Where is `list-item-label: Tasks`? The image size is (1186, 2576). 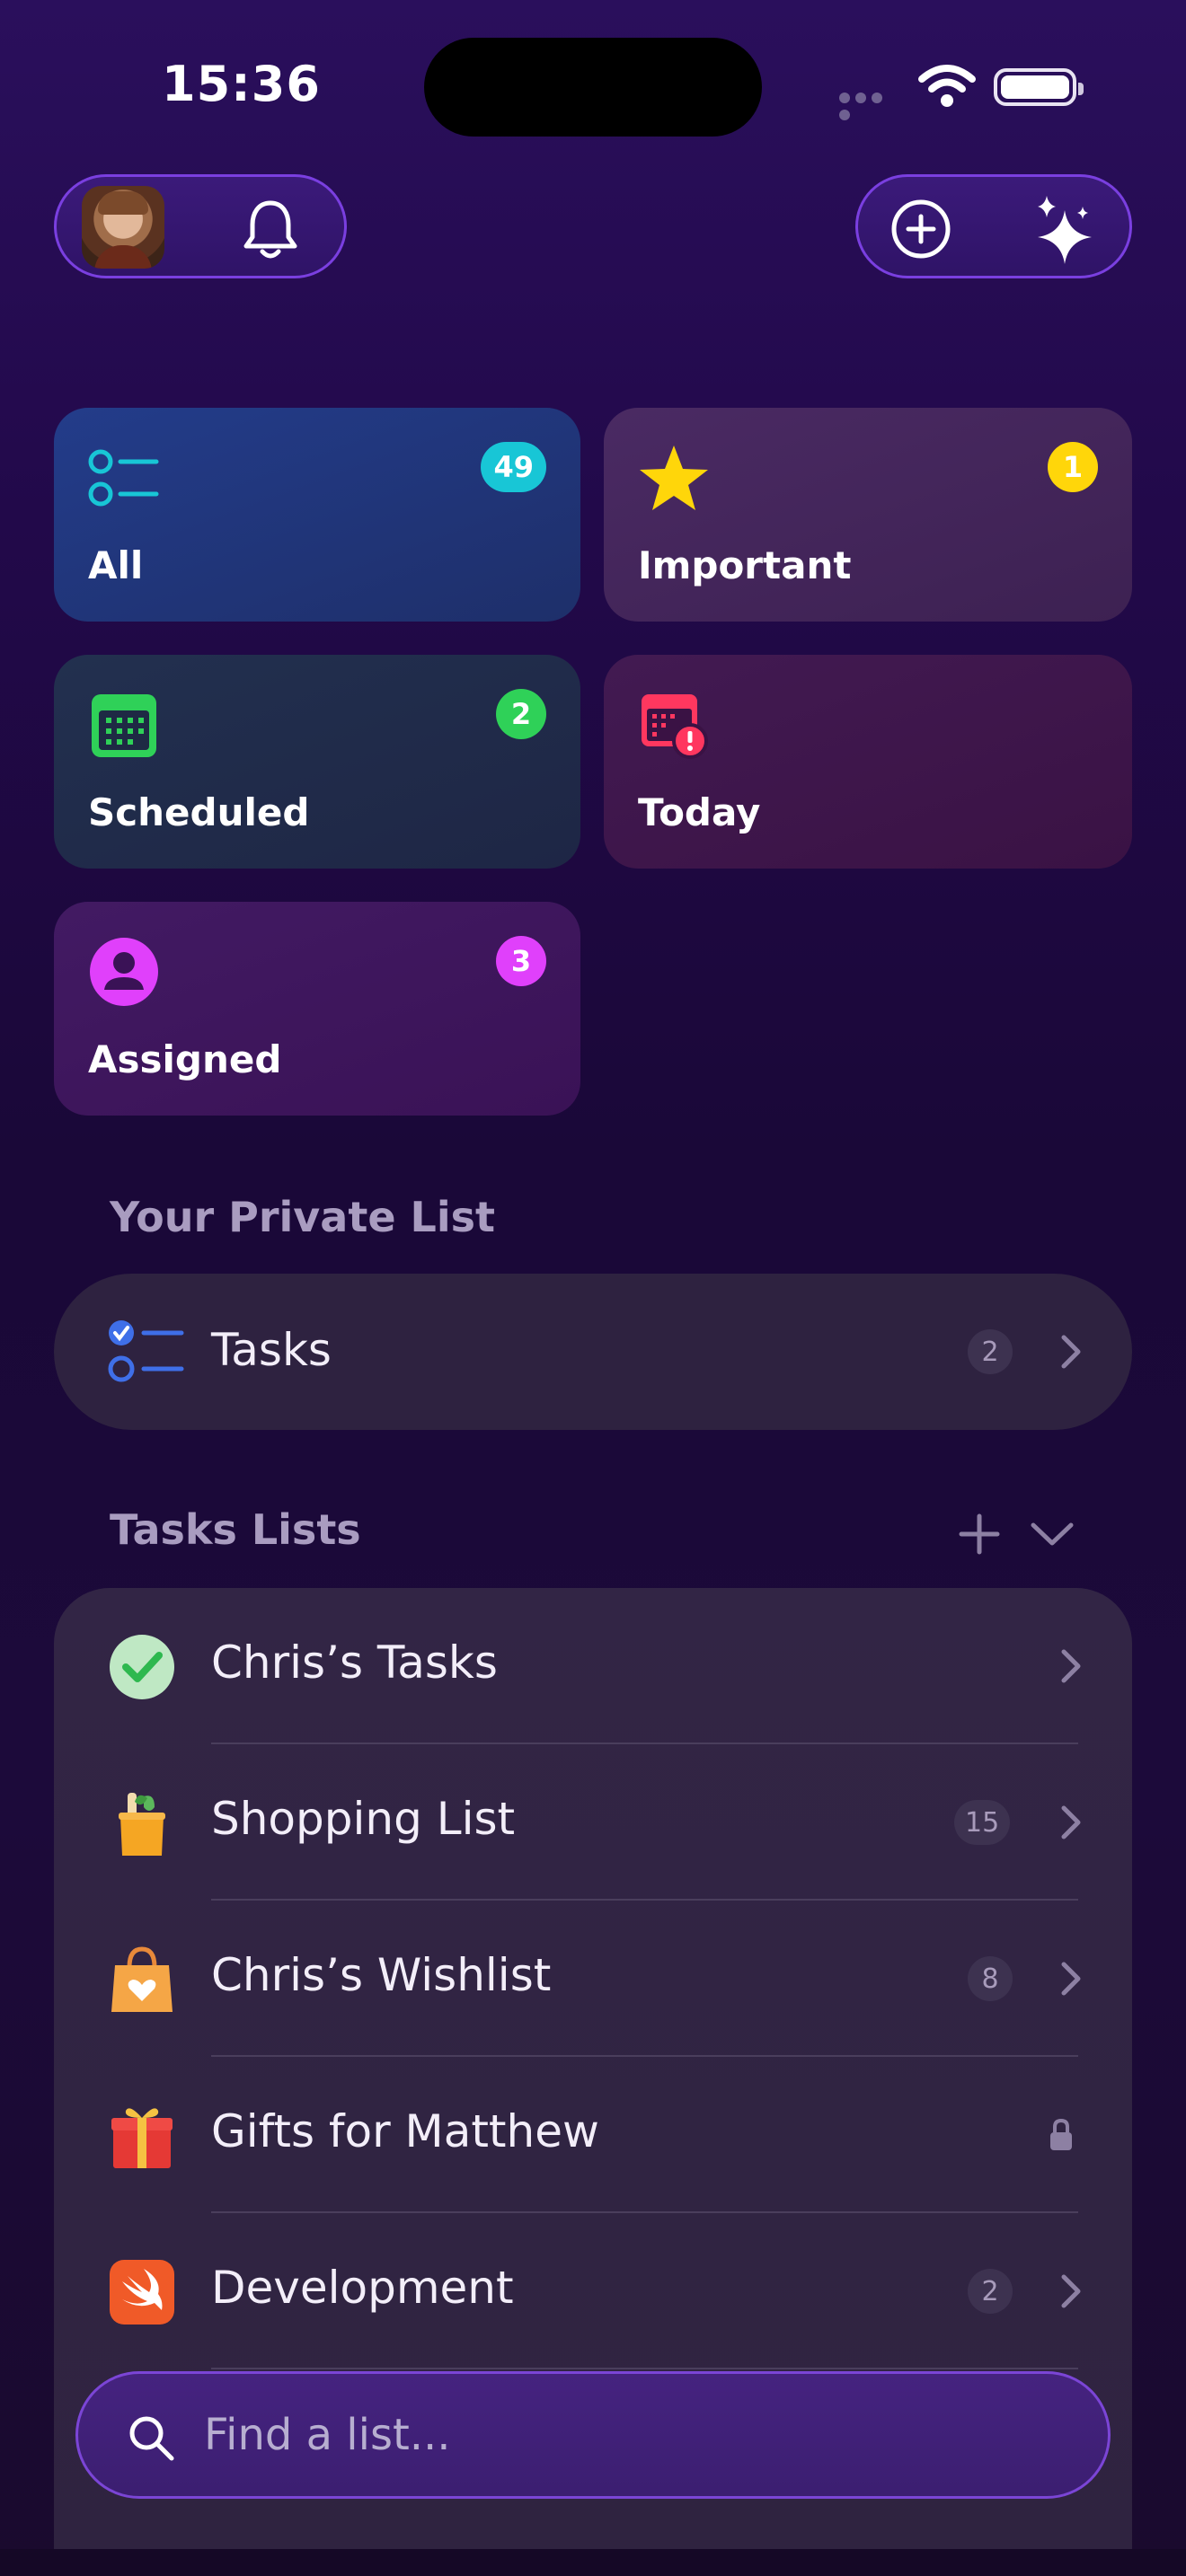
list-item-label: Tasks is located at coordinates (271, 1350).